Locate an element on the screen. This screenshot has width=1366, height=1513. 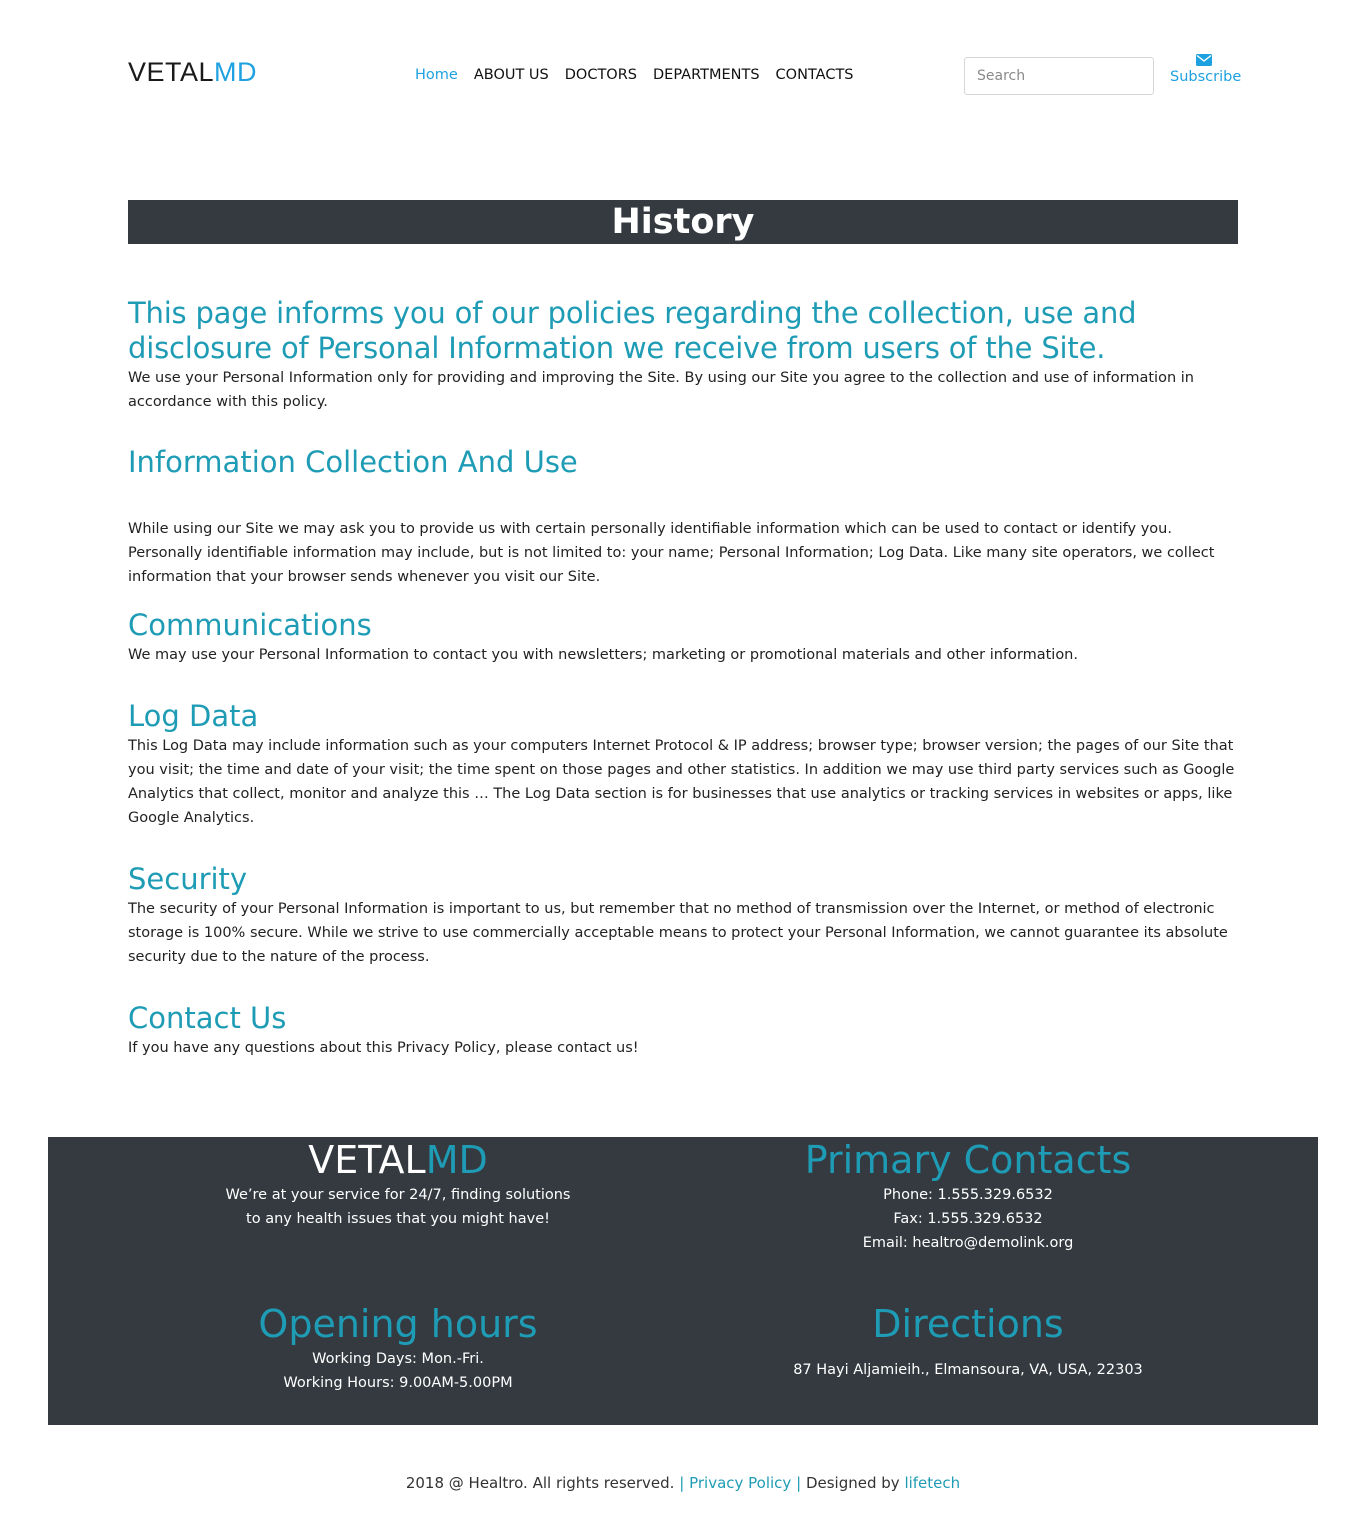
footer-phone: Phone: 1.555.329.6532 is located at coordinates (968, 1195).